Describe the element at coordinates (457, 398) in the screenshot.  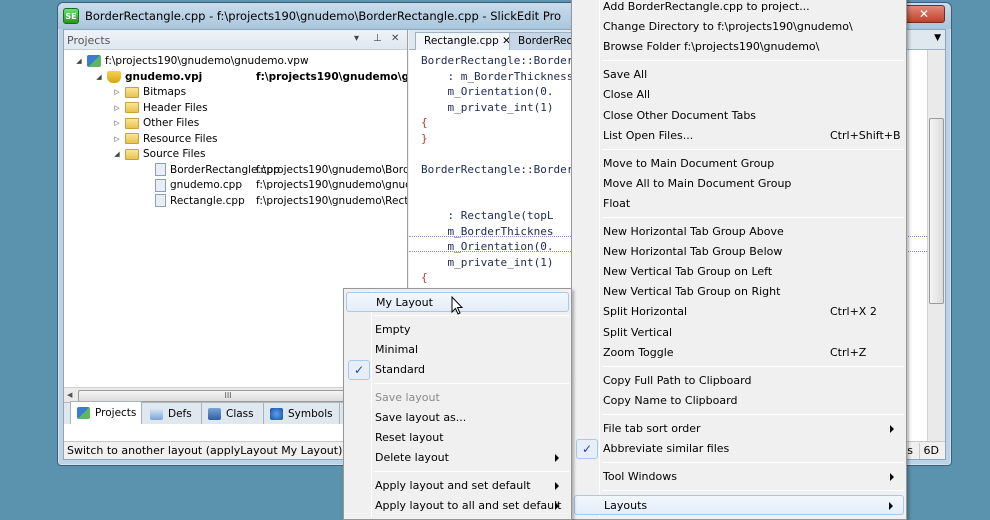
I see `menu-item-save-layout: Save layout` at that location.